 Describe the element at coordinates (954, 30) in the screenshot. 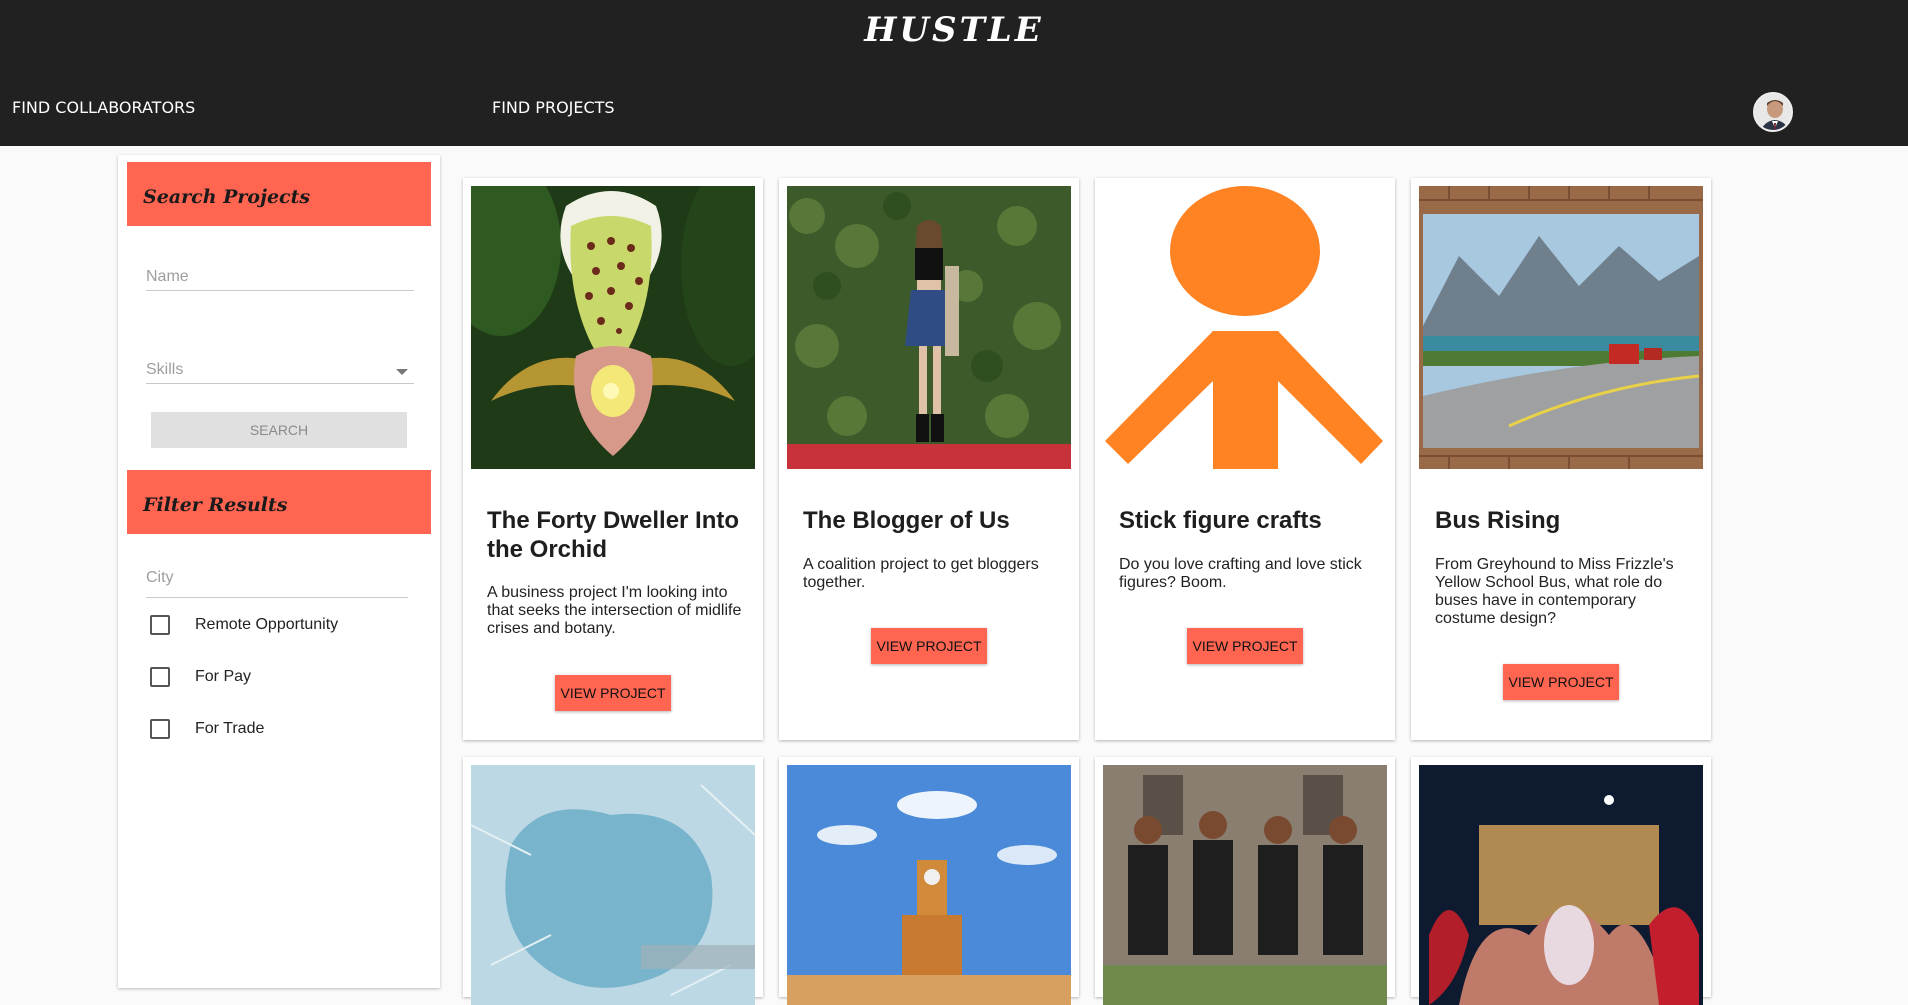

I see `brand-logo: HUSTLE` at that location.